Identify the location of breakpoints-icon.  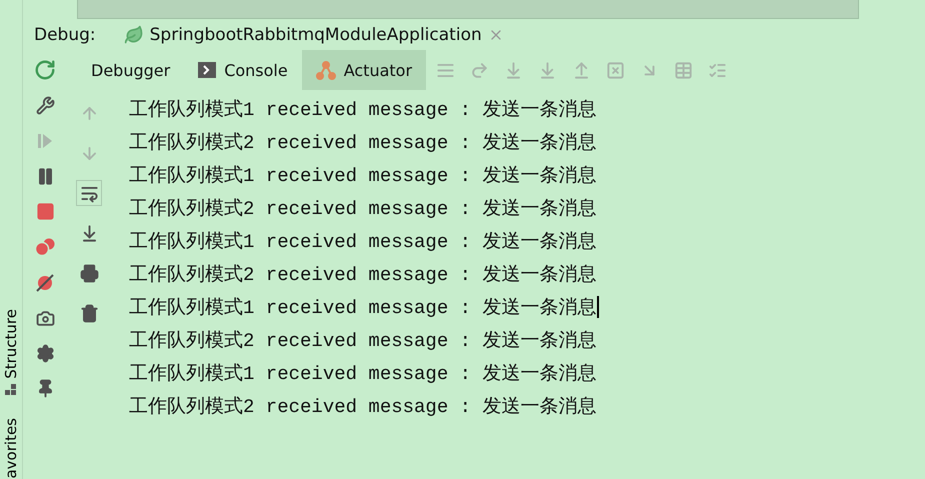
(45, 247).